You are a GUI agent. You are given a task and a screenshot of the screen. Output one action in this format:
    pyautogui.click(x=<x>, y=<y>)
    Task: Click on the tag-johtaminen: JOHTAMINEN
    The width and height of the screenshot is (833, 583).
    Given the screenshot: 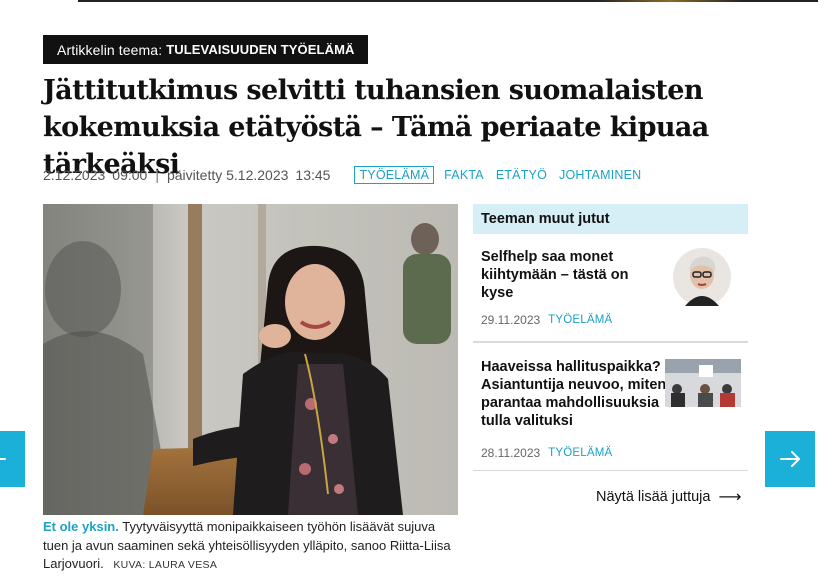 What is the action you would take?
    pyautogui.click(x=600, y=175)
    